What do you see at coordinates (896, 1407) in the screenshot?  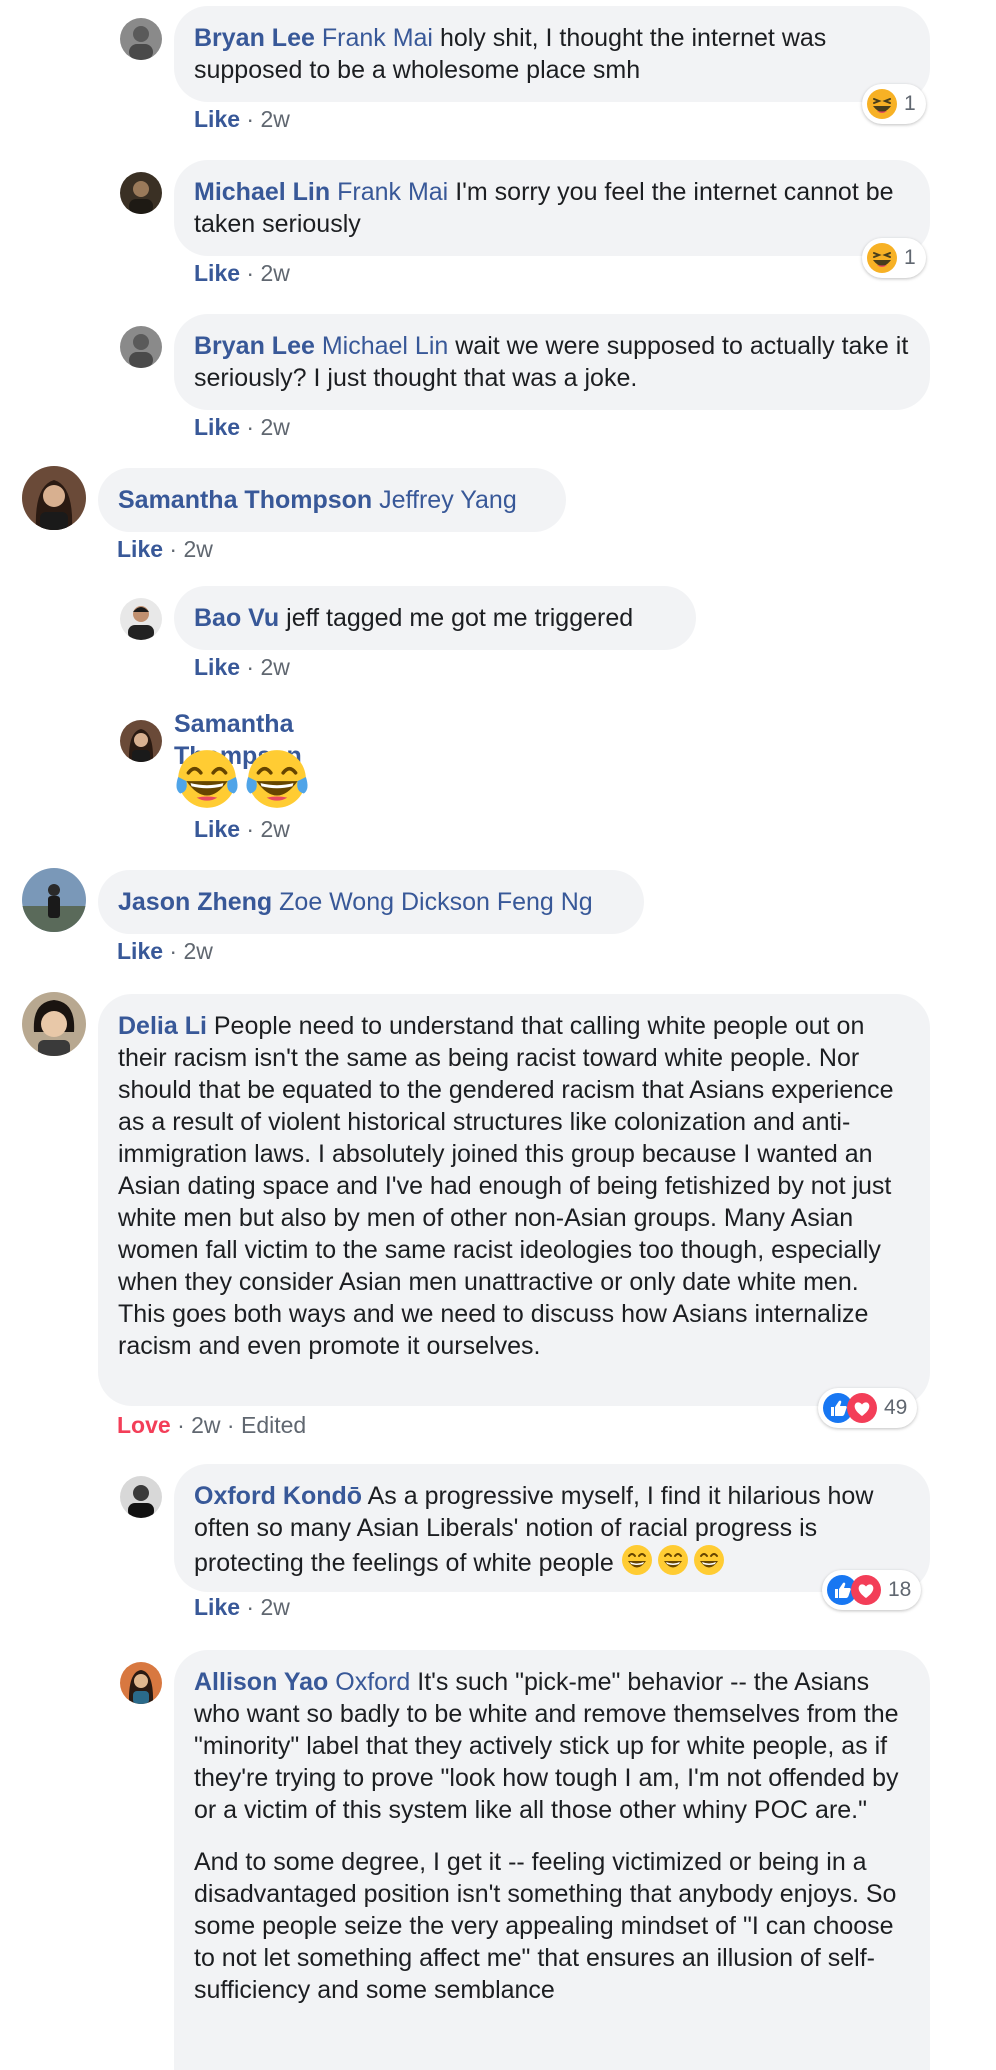 I see `reaction-count: 49` at bounding box center [896, 1407].